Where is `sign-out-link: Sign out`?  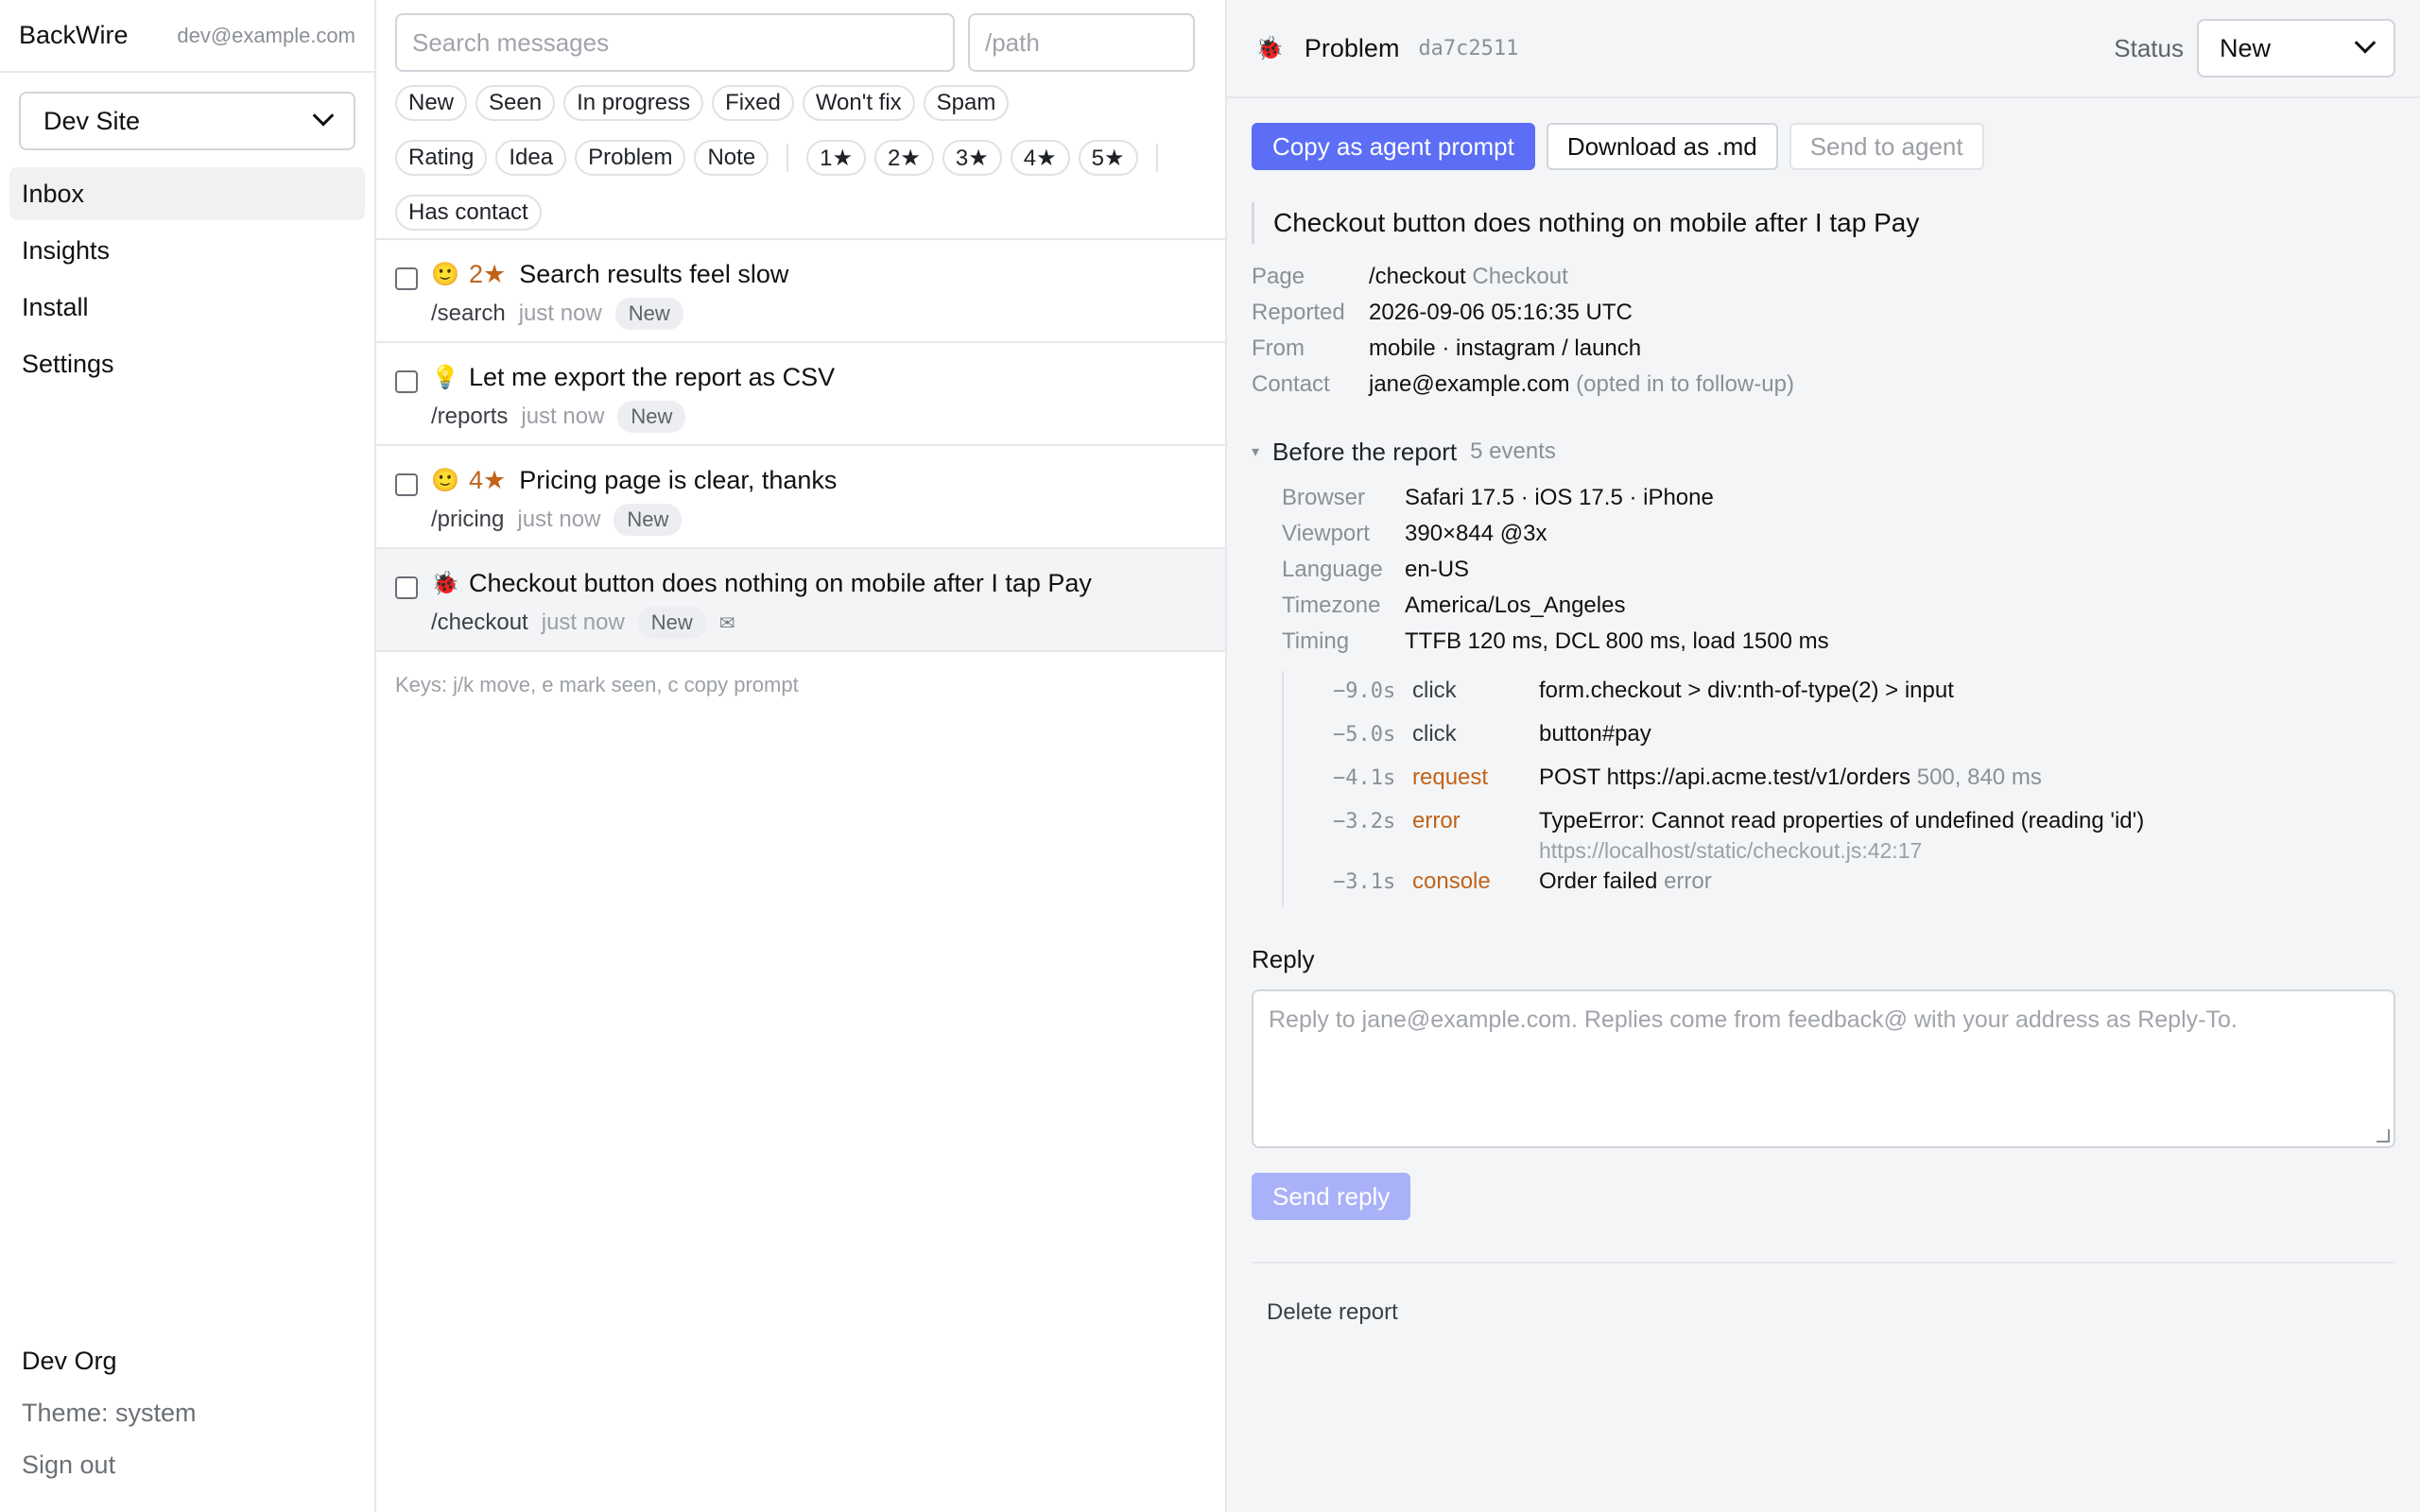 sign-out-link: Sign out is located at coordinates (187, 1465).